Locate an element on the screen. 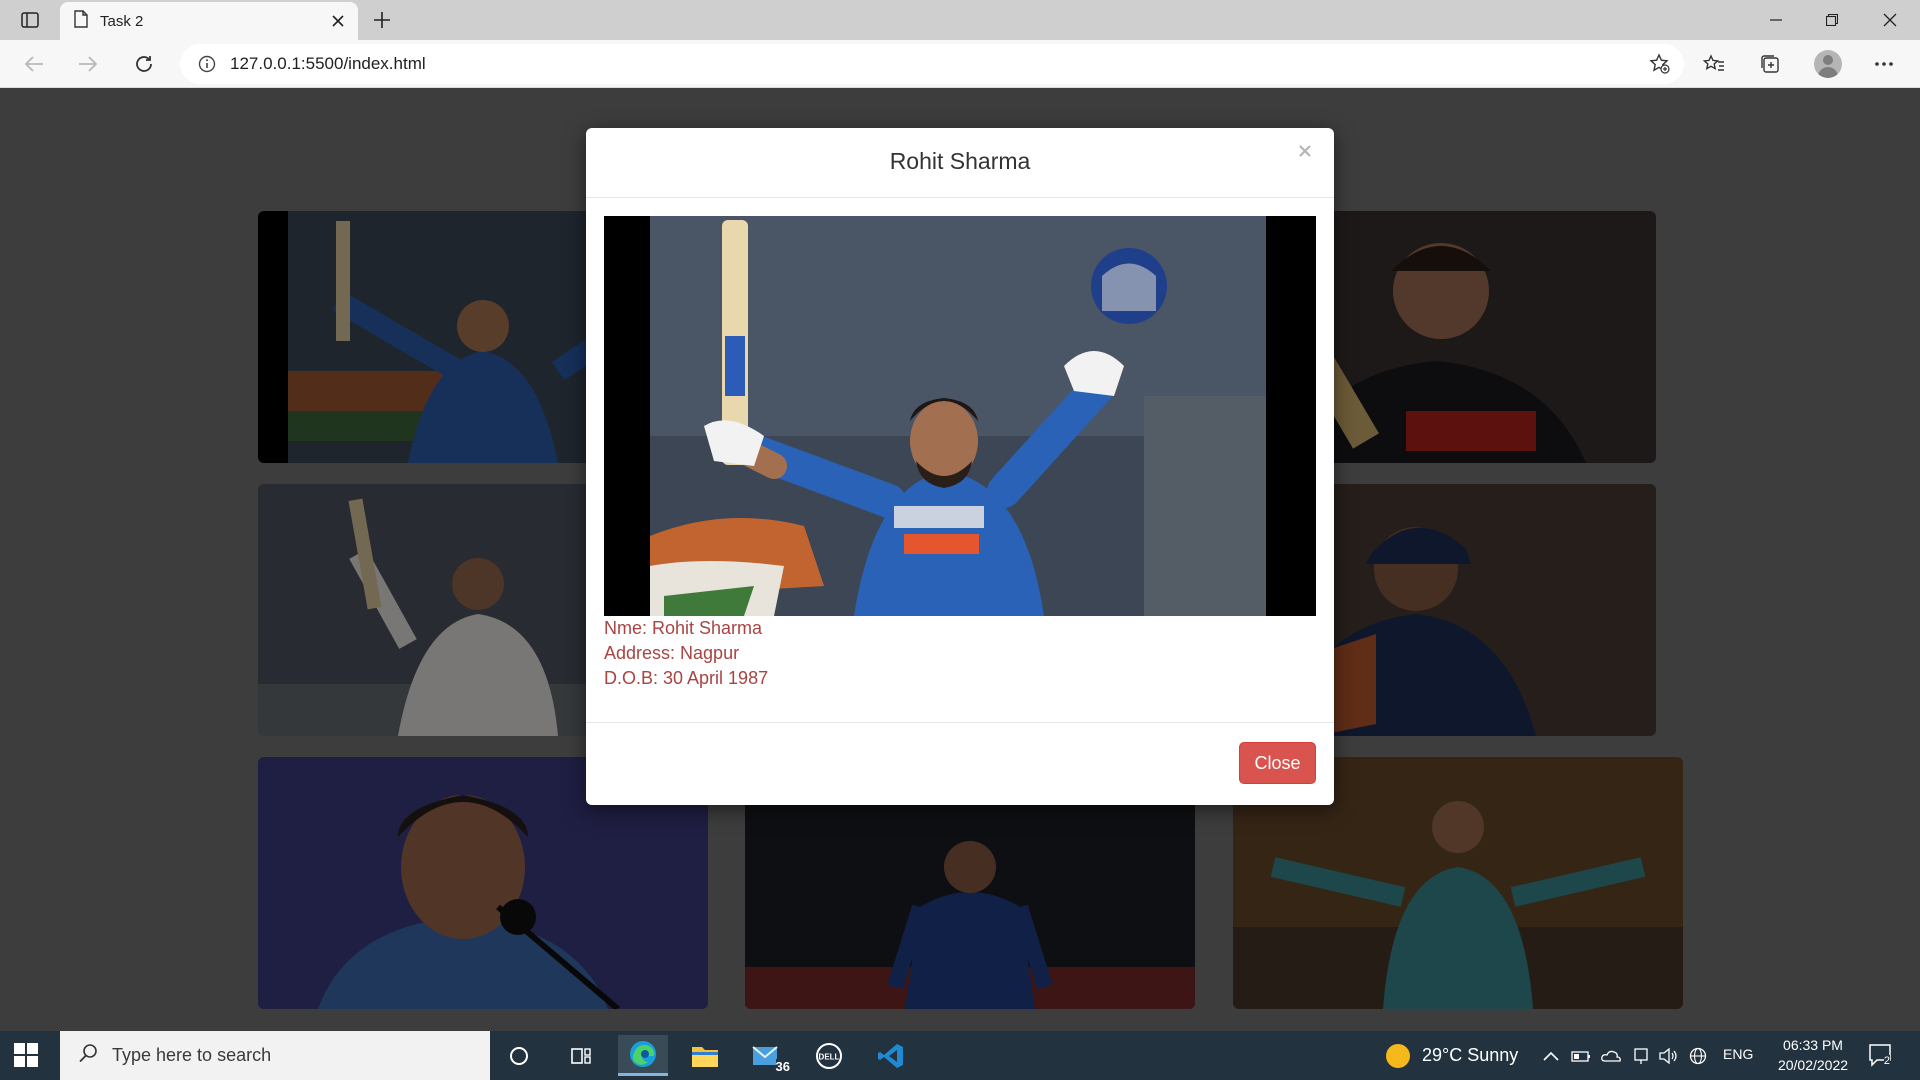 The height and width of the screenshot is (1080, 1920). weather-text: 29°C Sunny is located at coordinates (1470, 1055).